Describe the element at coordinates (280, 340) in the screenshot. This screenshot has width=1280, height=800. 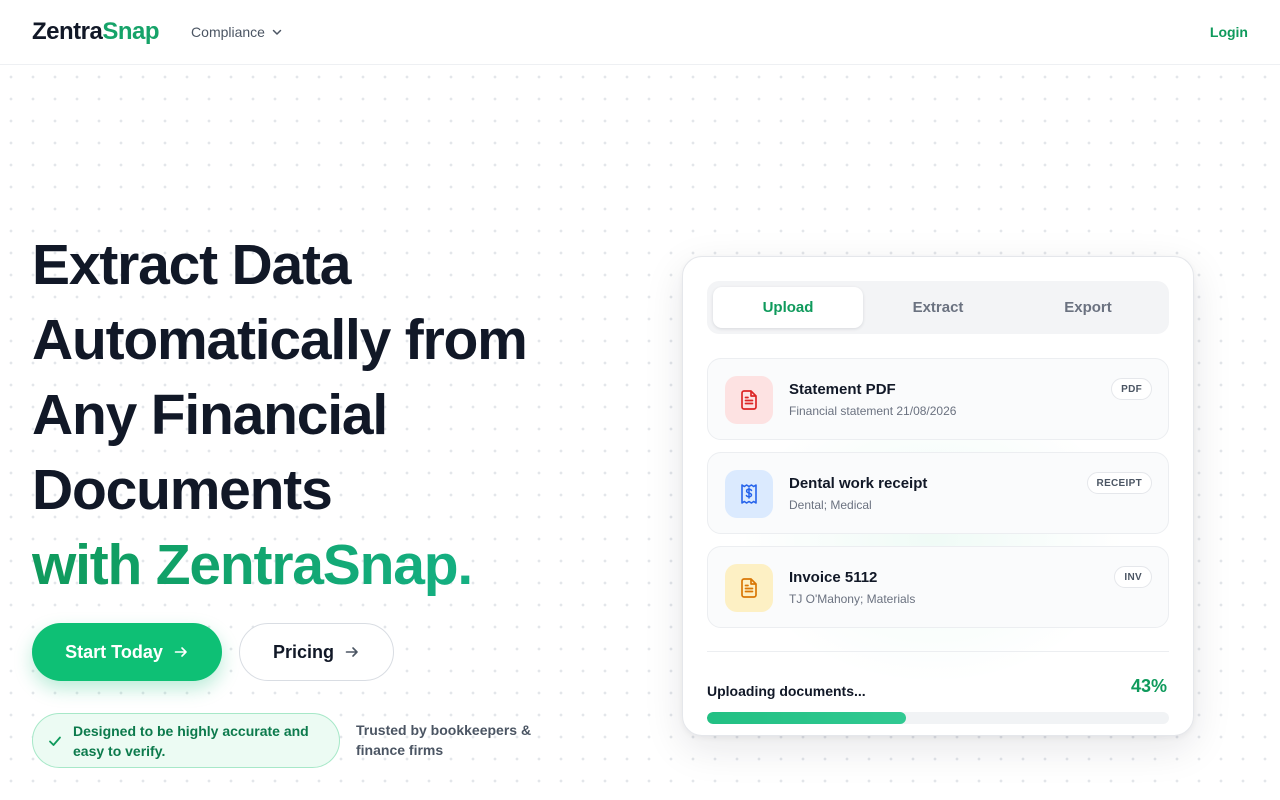
I see `hero-title-line: Automatically from` at that location.